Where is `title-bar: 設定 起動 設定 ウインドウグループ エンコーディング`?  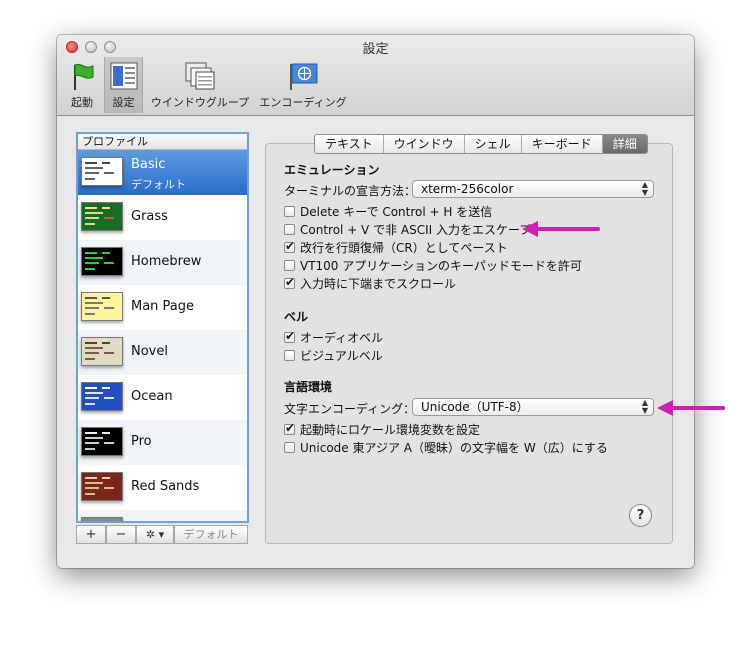 title-bar: 設定 起動 設定 ウインドウグループ エンコーディング is located at coordinates (375, 75).